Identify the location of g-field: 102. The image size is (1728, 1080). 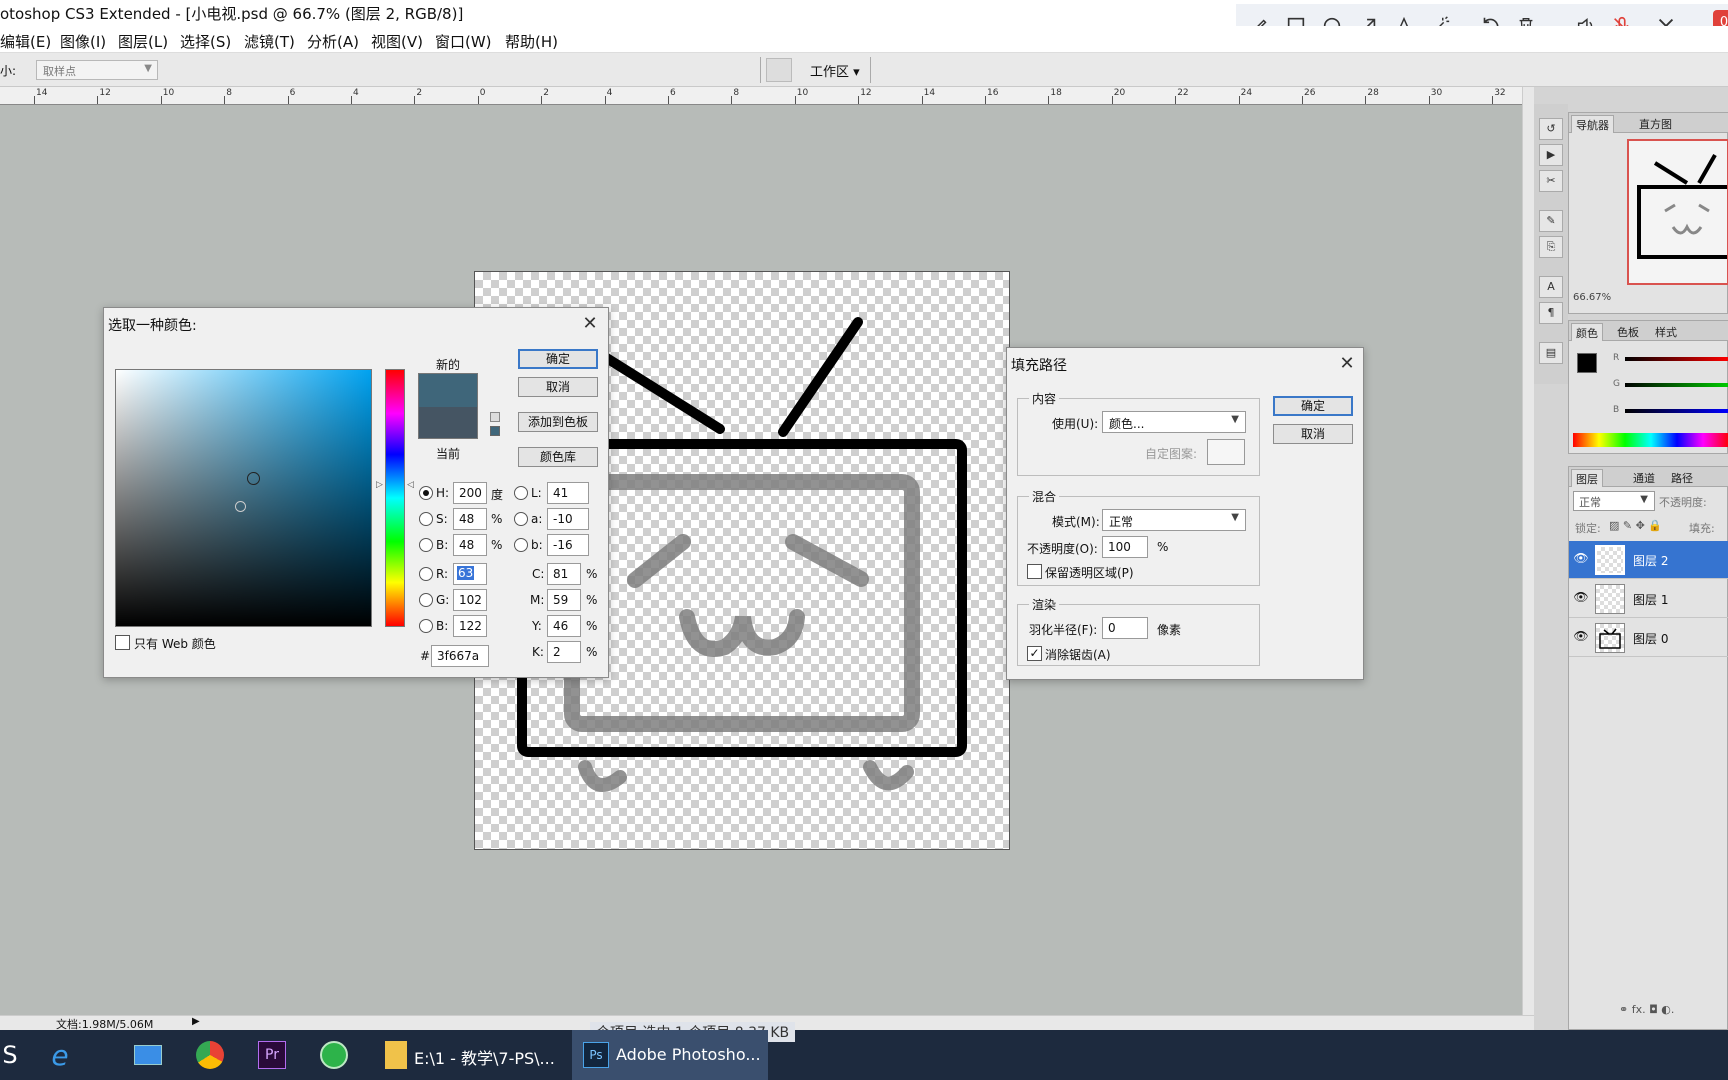
(470, 600).